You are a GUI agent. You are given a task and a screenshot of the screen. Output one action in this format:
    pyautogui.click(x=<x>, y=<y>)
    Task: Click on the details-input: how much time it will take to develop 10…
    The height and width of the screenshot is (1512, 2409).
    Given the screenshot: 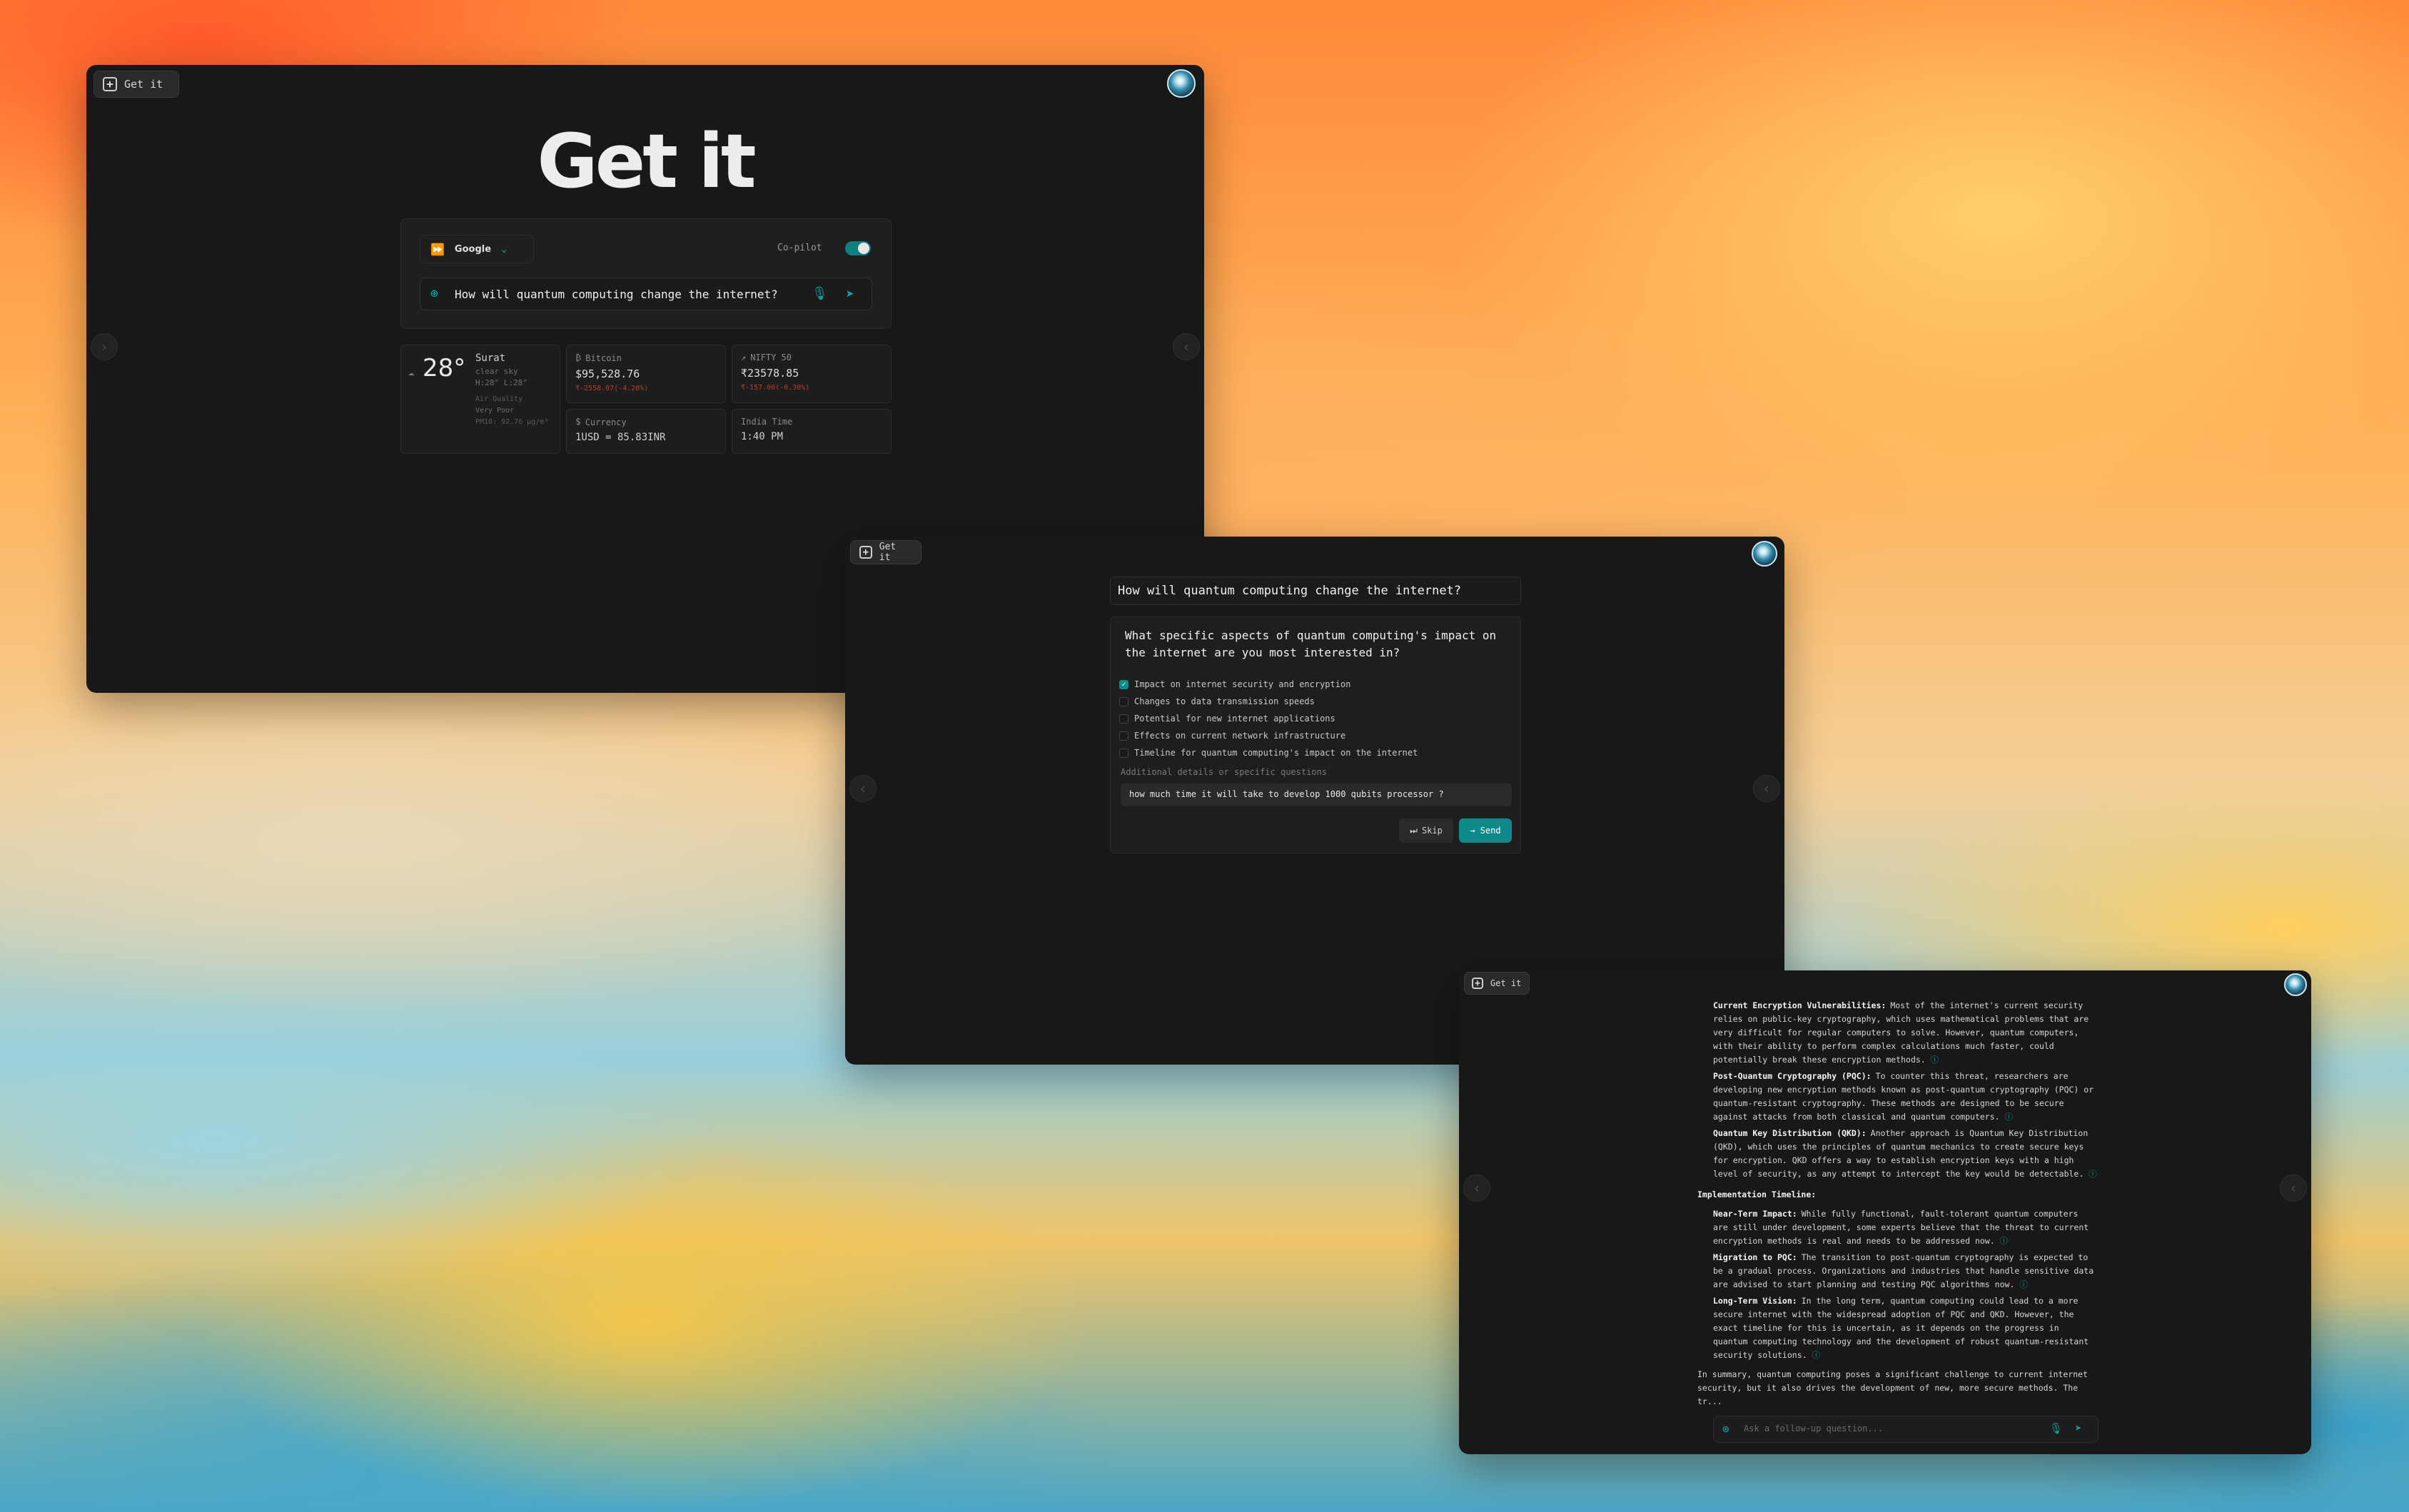 What is the action you would take?
    pyautogui.click(x=1316, y=794)
    